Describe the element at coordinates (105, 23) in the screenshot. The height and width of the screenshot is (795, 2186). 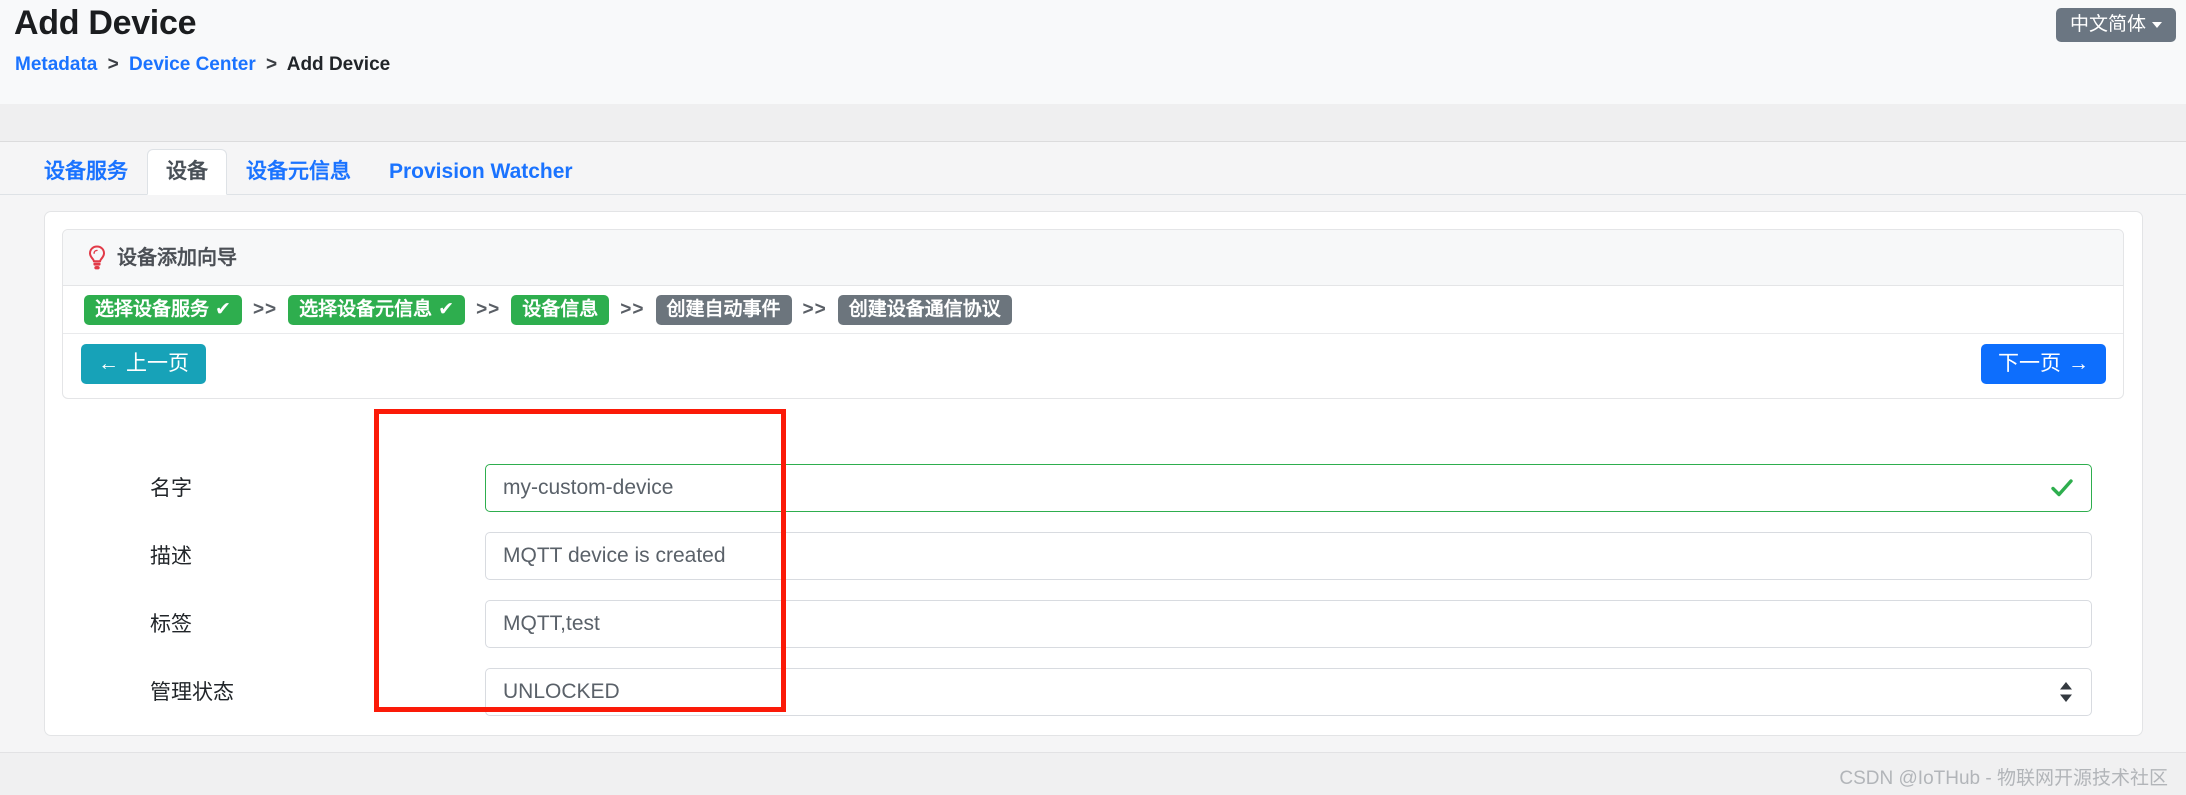
I see `page-title: Add Device` at that location.